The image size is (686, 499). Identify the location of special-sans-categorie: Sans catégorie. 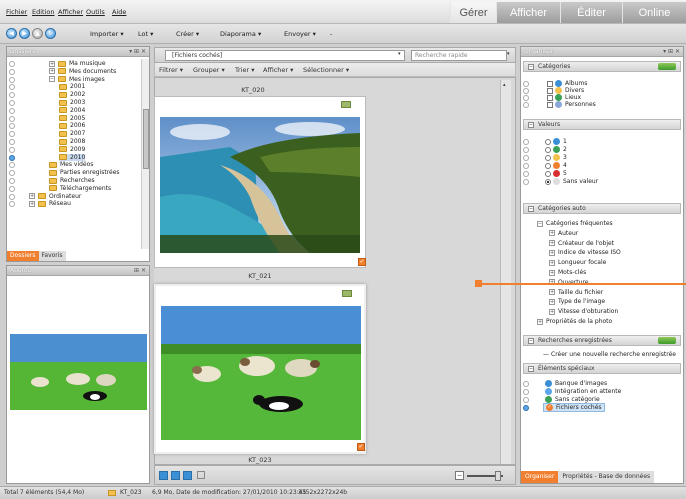
(572, 399).